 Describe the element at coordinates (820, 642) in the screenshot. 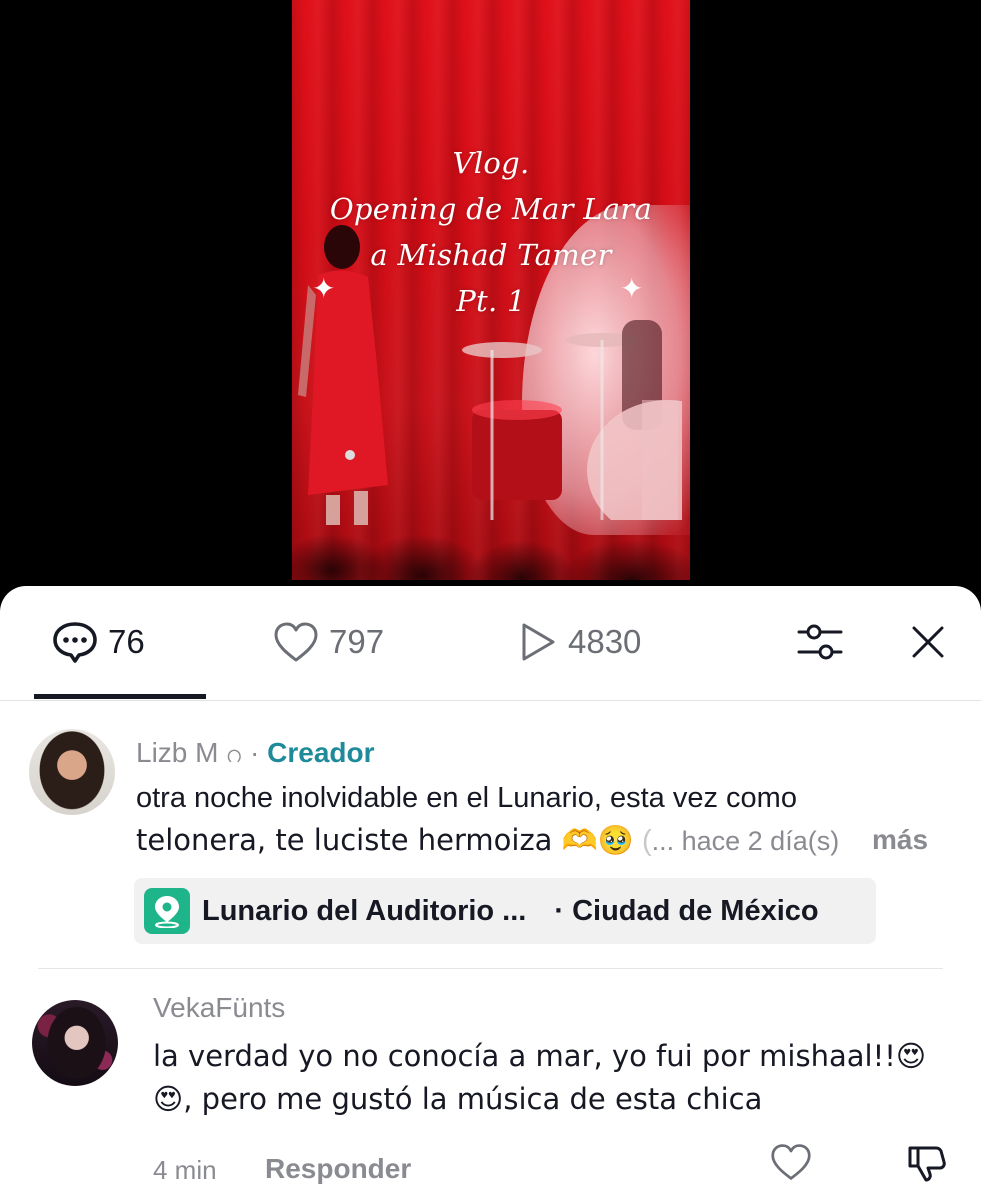

I see `sliders-icon` at that location.